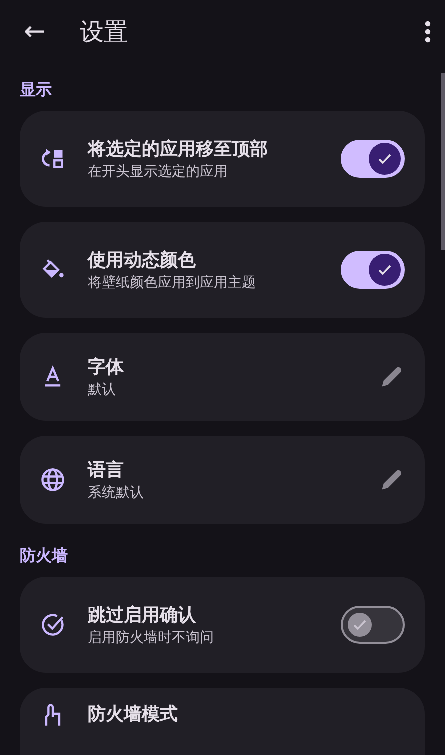 This screenshot has width=445, height=755. Describe the element at coordinates (104, 32) in the screenshot. I see `page-title: 设置` at that location.